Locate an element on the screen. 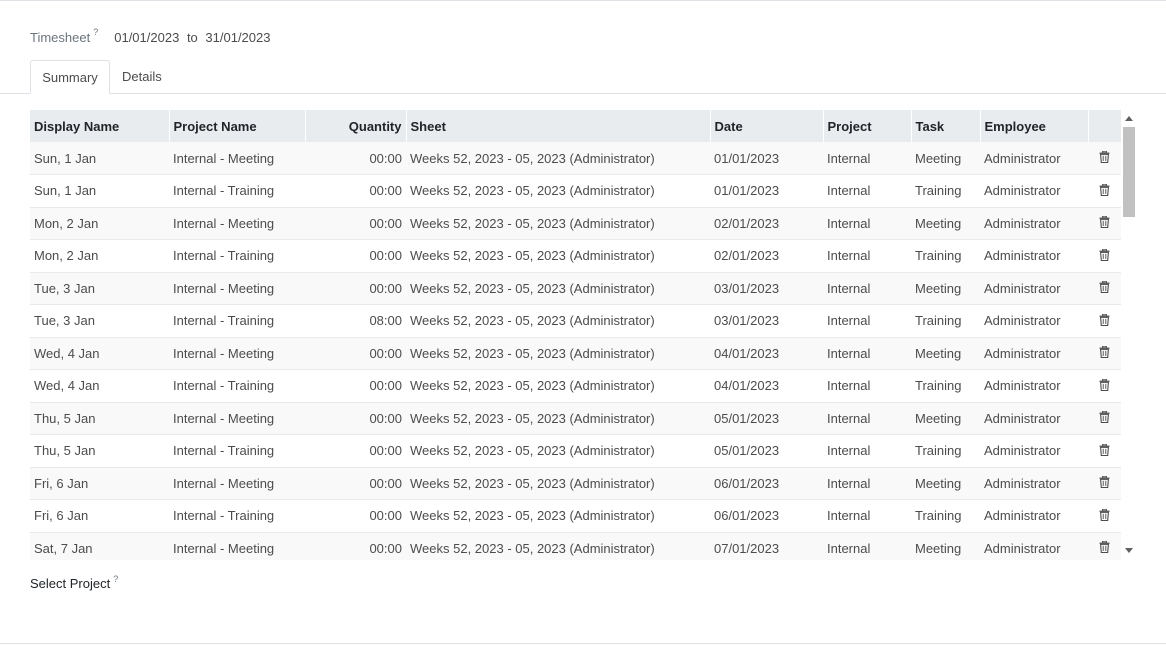 This screenshot has width=1166, height=645. cell-display-name: Mon, 2 Jan is located at coordinates (99, 256).